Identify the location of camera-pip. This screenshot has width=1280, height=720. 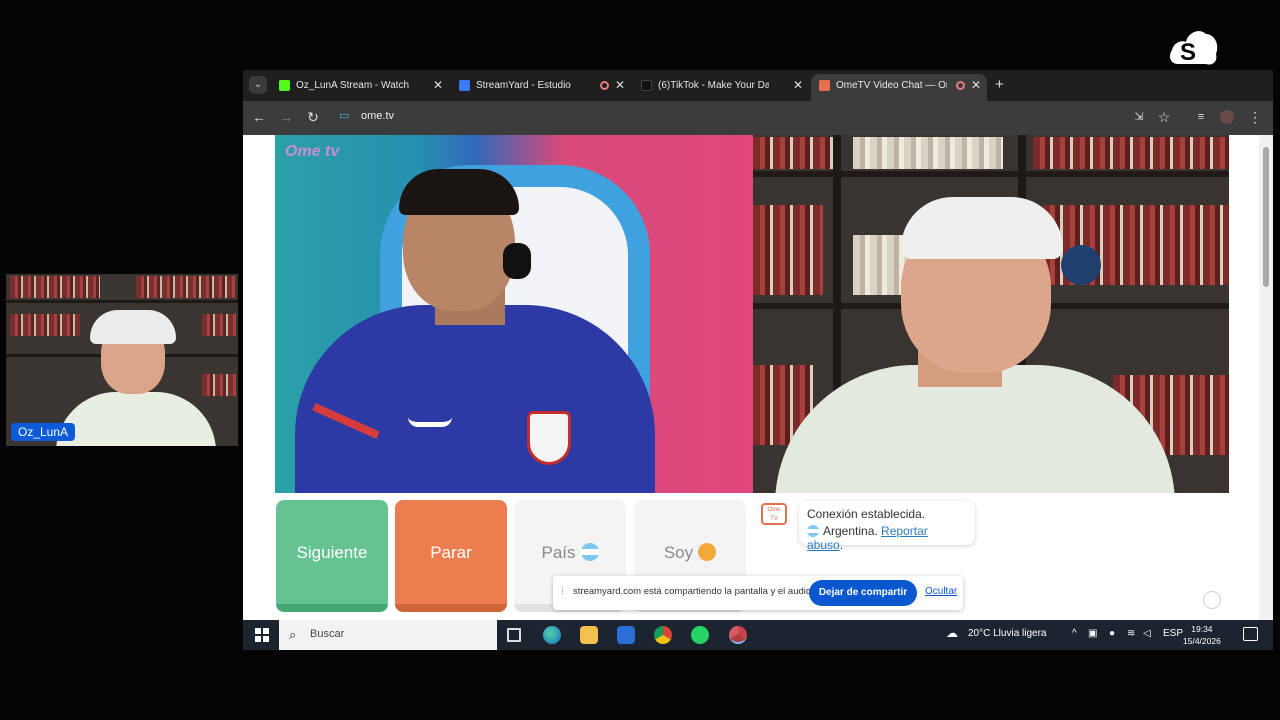
(122, 360).